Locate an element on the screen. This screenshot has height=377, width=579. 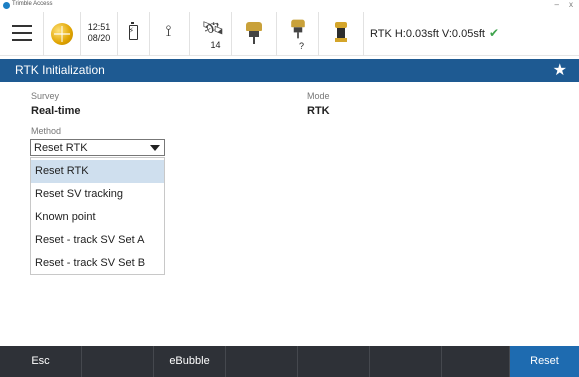
battery-status is located at coordinates (134, 34).